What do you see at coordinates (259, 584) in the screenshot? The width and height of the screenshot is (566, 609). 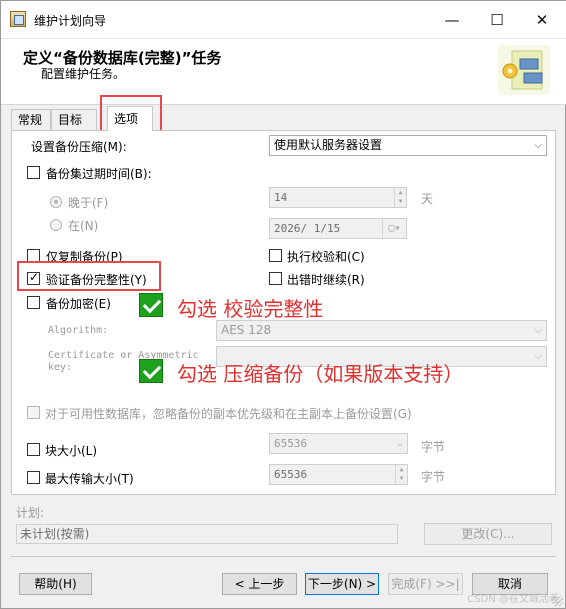 I see `back-button: < 上一步` at bounding box center [259, 584].